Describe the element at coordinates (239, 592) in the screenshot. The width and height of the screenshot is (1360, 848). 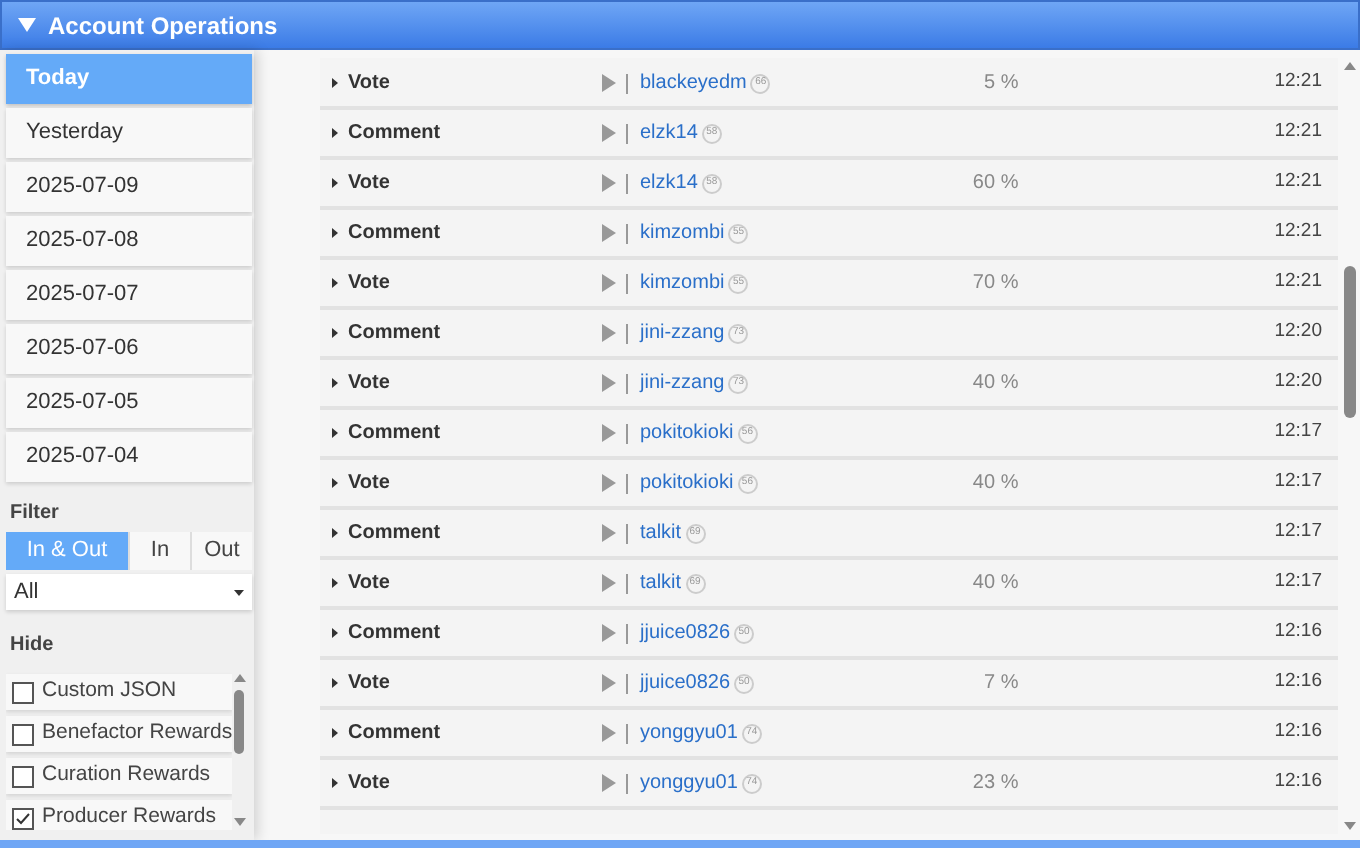
I see `caret-down-icon` at that location.